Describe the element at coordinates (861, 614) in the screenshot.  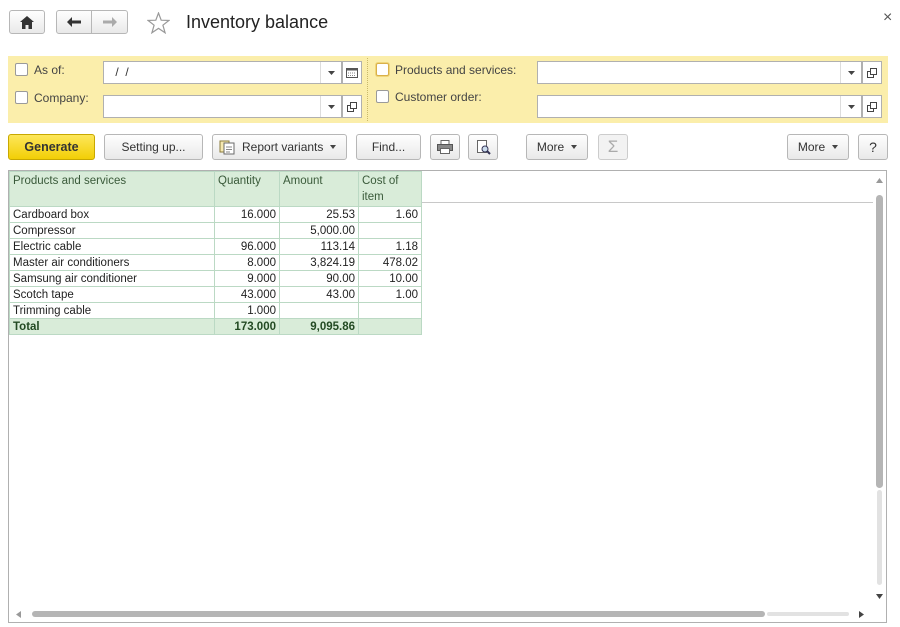
I see `scroll-right-icon` at that location.